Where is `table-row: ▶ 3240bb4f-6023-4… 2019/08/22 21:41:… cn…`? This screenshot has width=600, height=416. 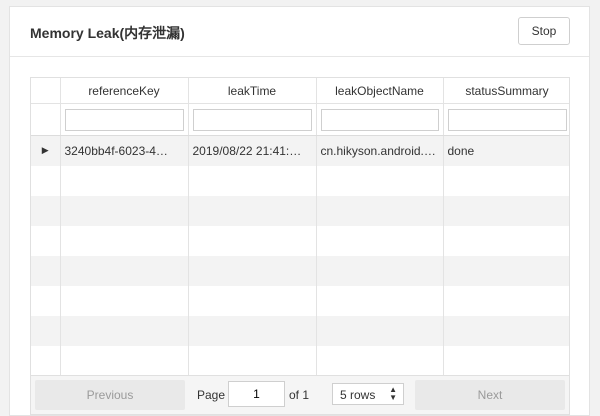 table-row: ▶ 3240bb4f-6023-4… 2019/08/22 21:41:… cn… is located at coordinates (300, 150).